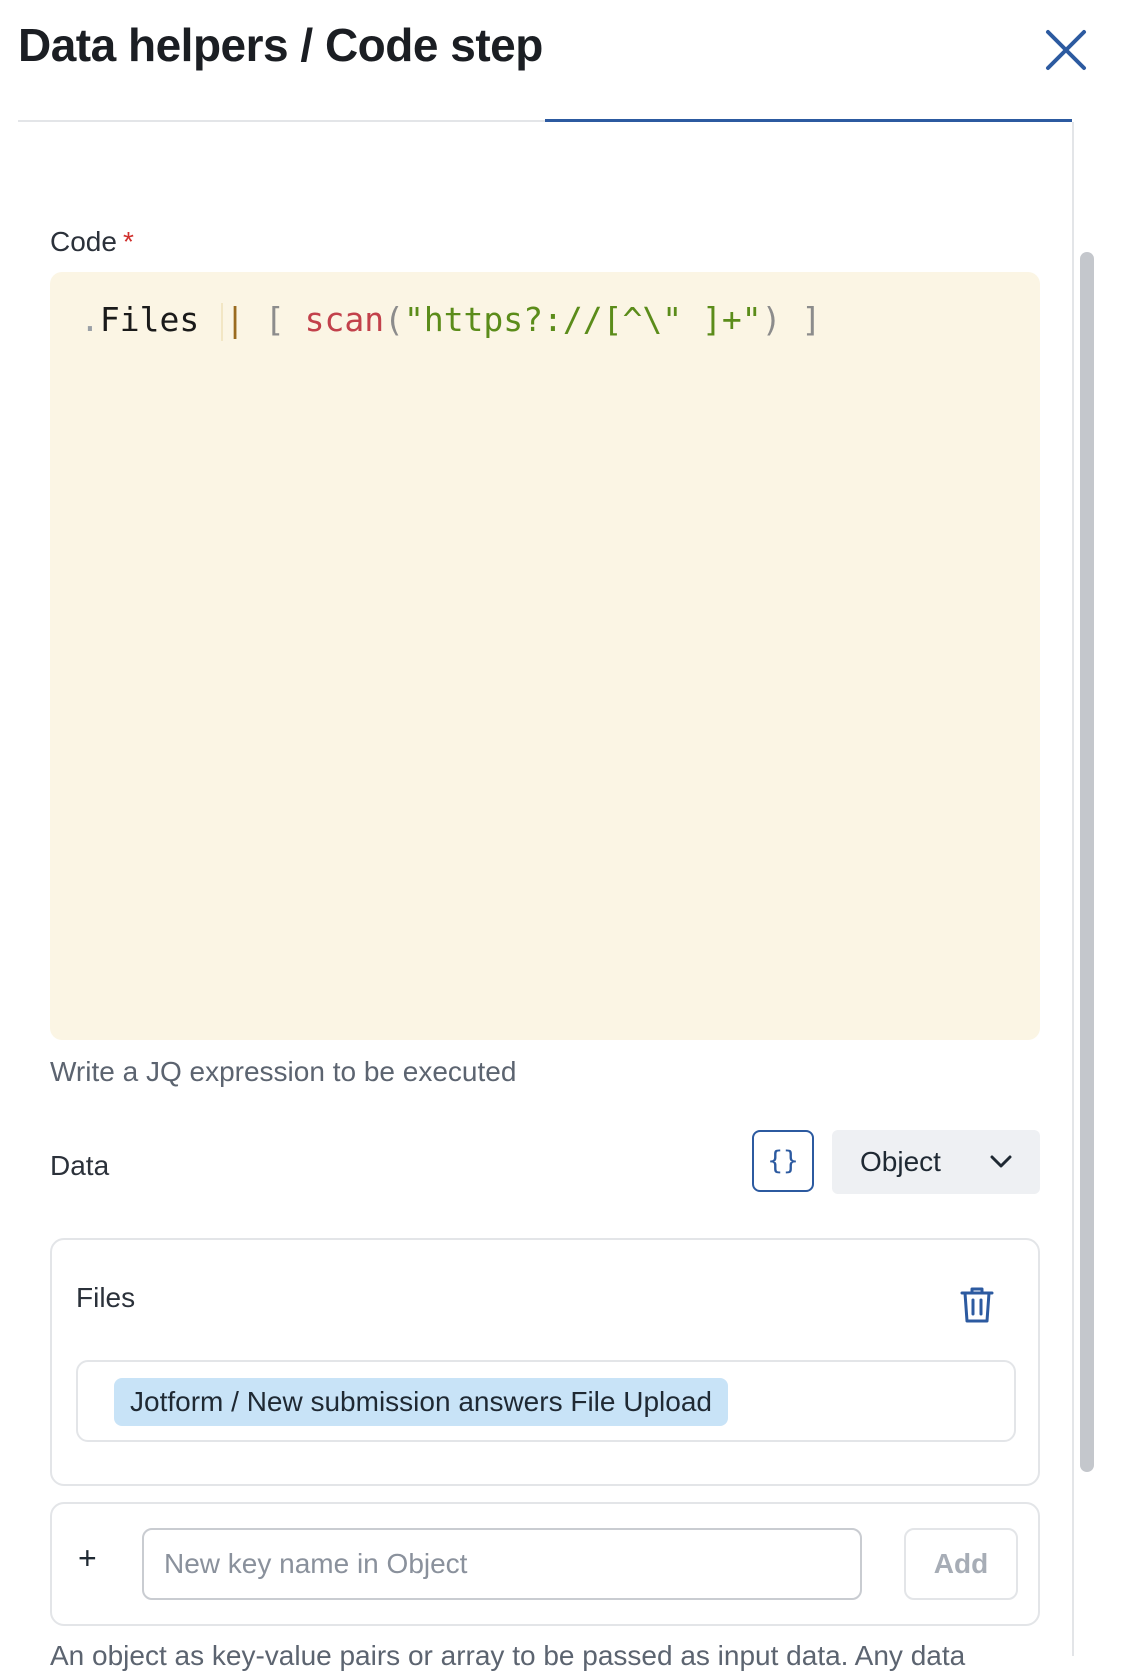  Describe the element at coordinates (1087, 862) in the screenshot. I see `scrollbar-thumb` at that location.